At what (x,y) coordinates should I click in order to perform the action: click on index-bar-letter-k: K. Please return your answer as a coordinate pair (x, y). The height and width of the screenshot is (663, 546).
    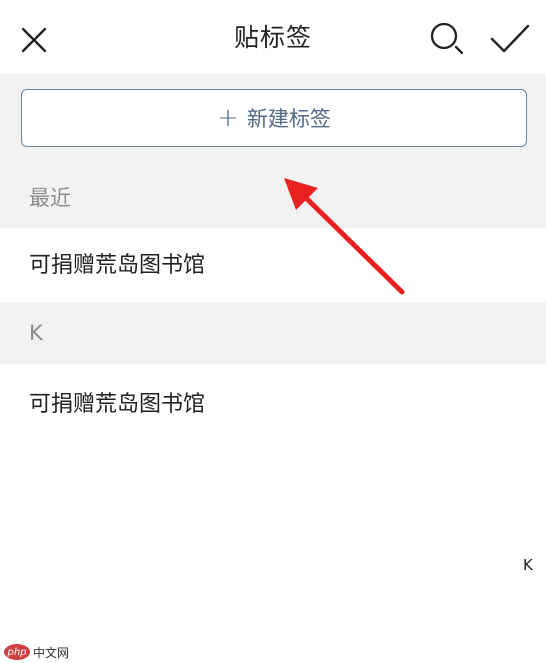
    Looking at the image, I should click on (528, 565).